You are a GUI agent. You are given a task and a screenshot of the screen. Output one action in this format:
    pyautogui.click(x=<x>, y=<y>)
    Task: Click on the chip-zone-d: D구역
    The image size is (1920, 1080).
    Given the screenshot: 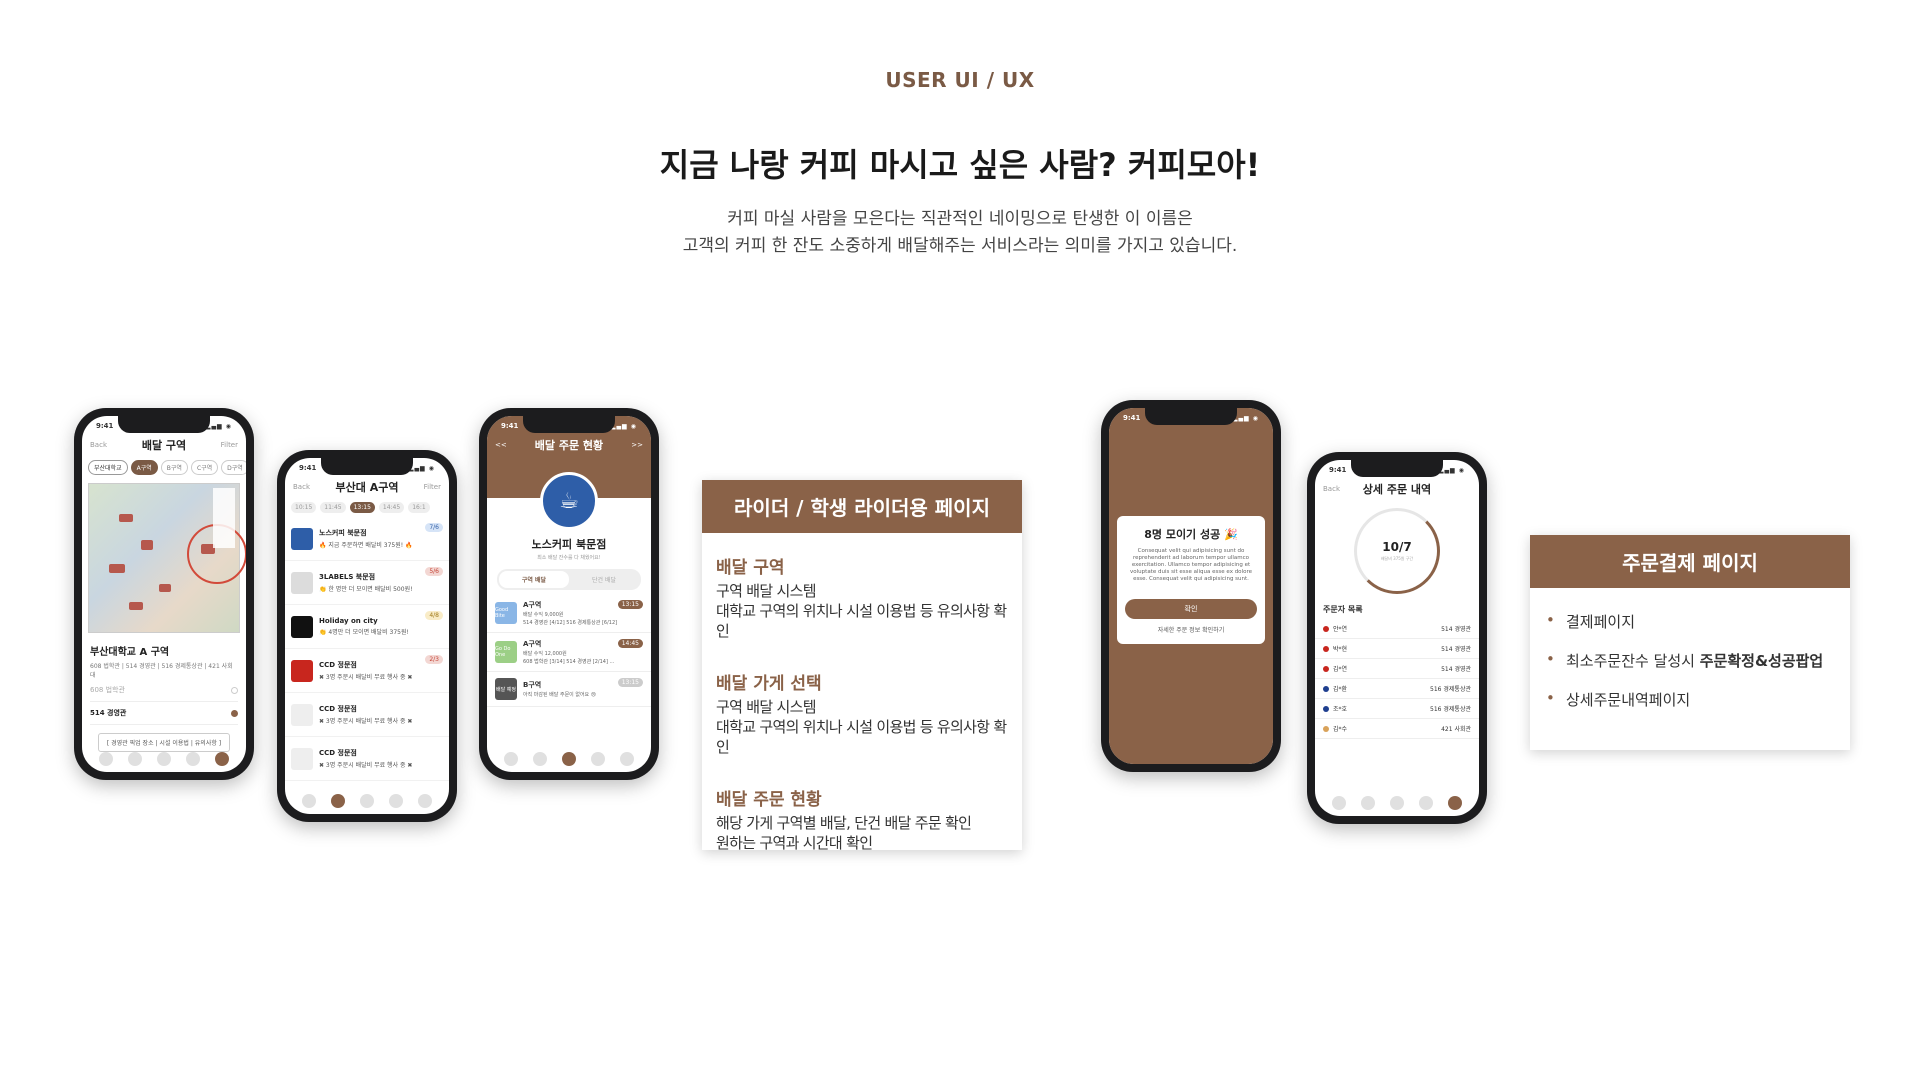 What is the action you would take?
    pyautogui.click(x=233, y=467)
    